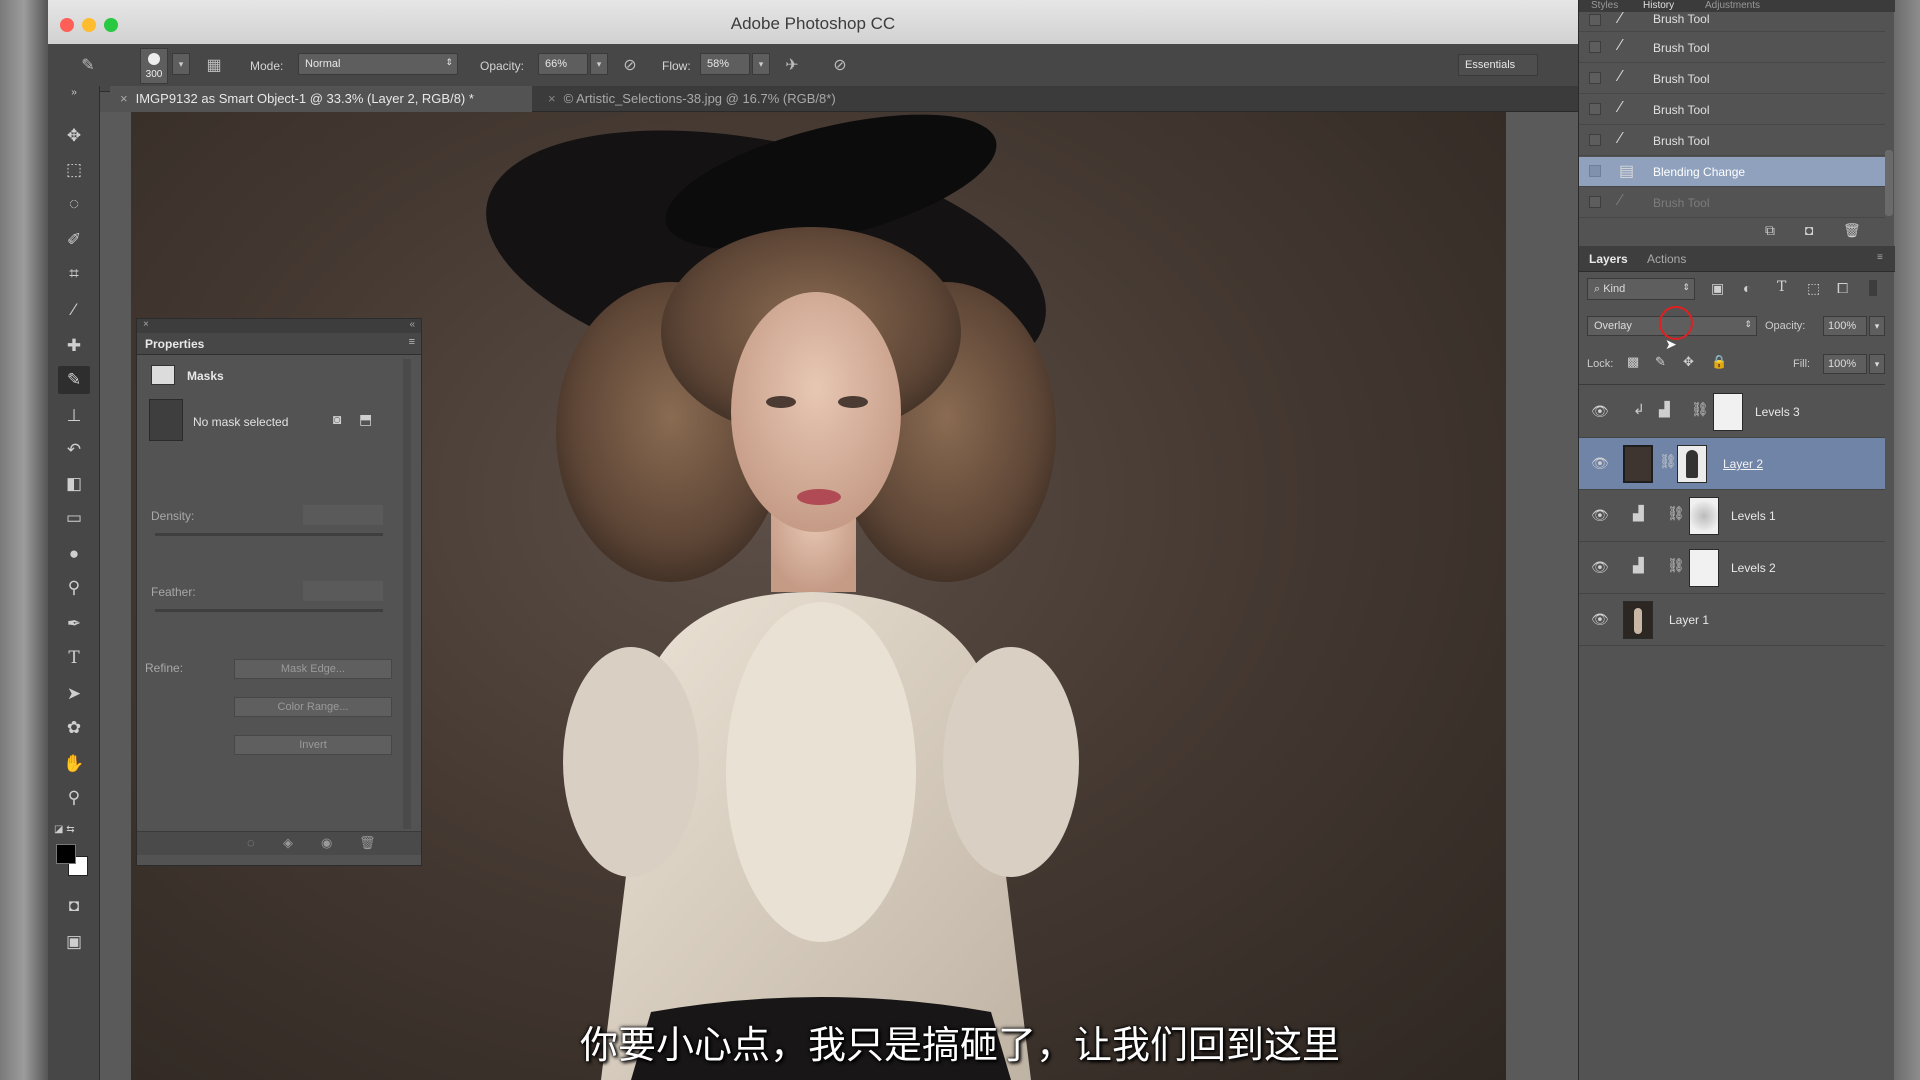 The width and height of the screenshot is (1920, 1080). Describe the element at coordinates (74, 728) in the screenshot. I see `shape-icon: ✿` at that location.